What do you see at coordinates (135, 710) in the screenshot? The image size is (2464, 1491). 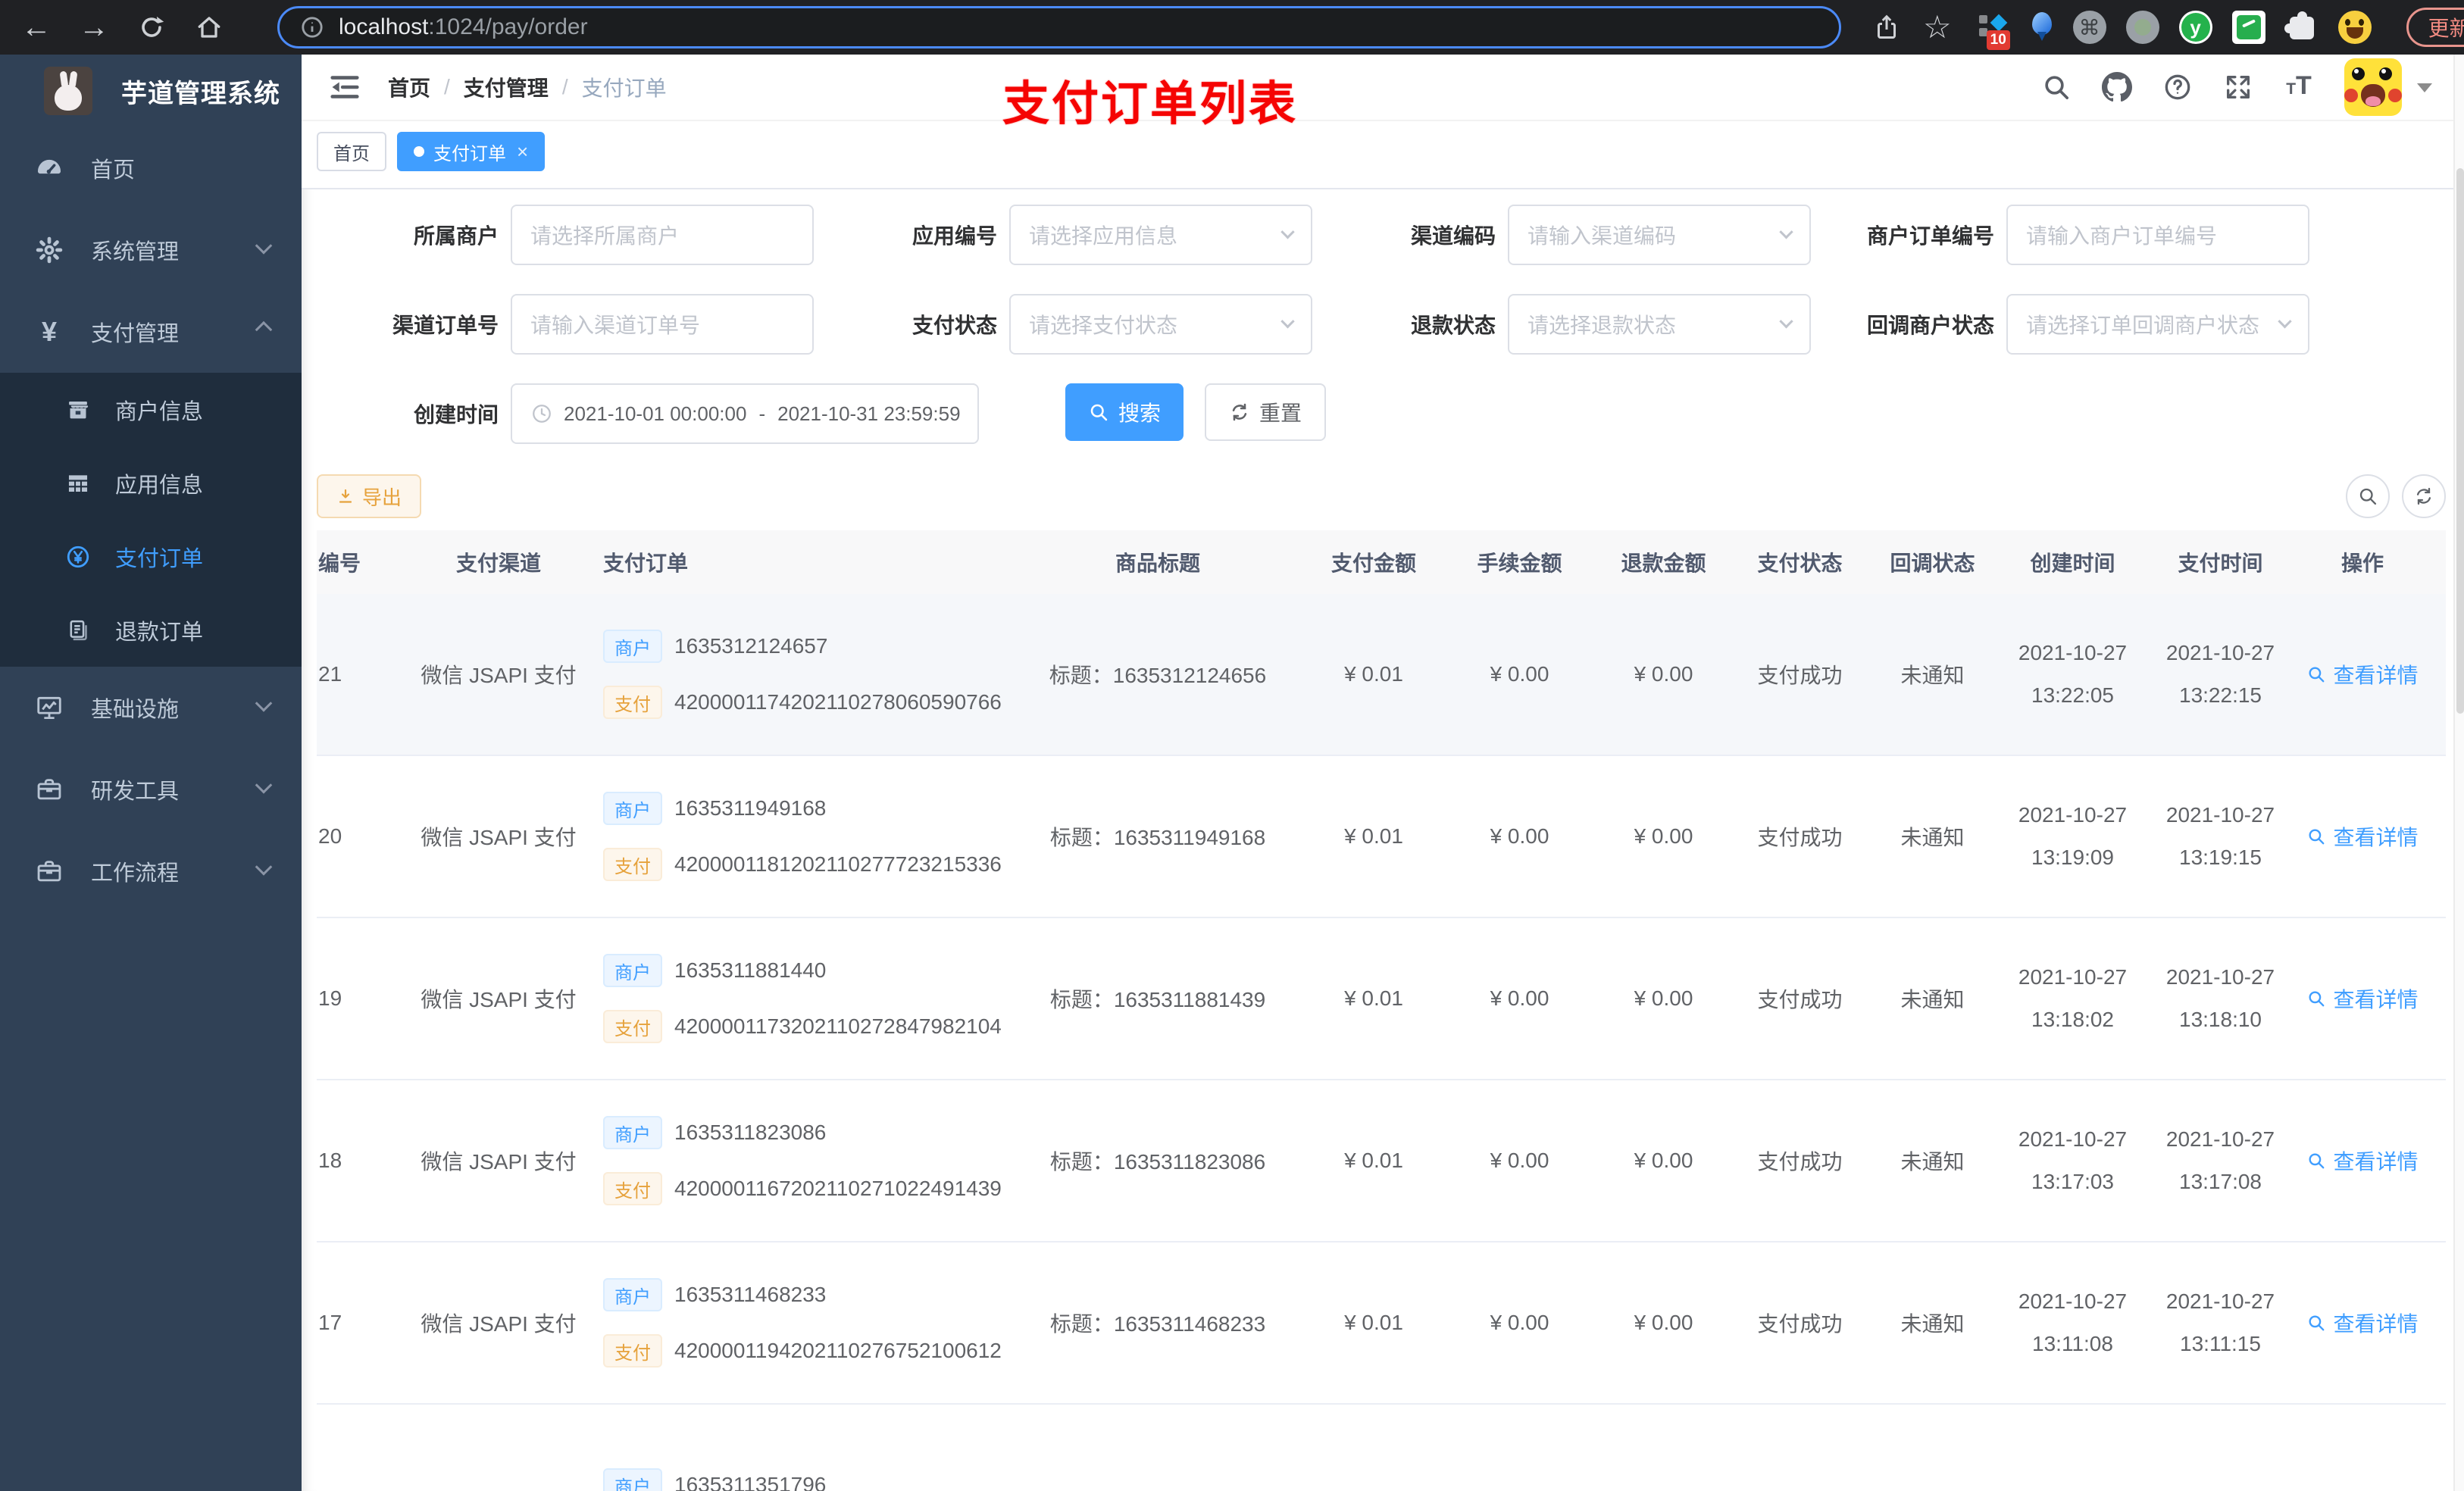 I see `menu-item-label: 基础设施` at bounding box center [135, 710].